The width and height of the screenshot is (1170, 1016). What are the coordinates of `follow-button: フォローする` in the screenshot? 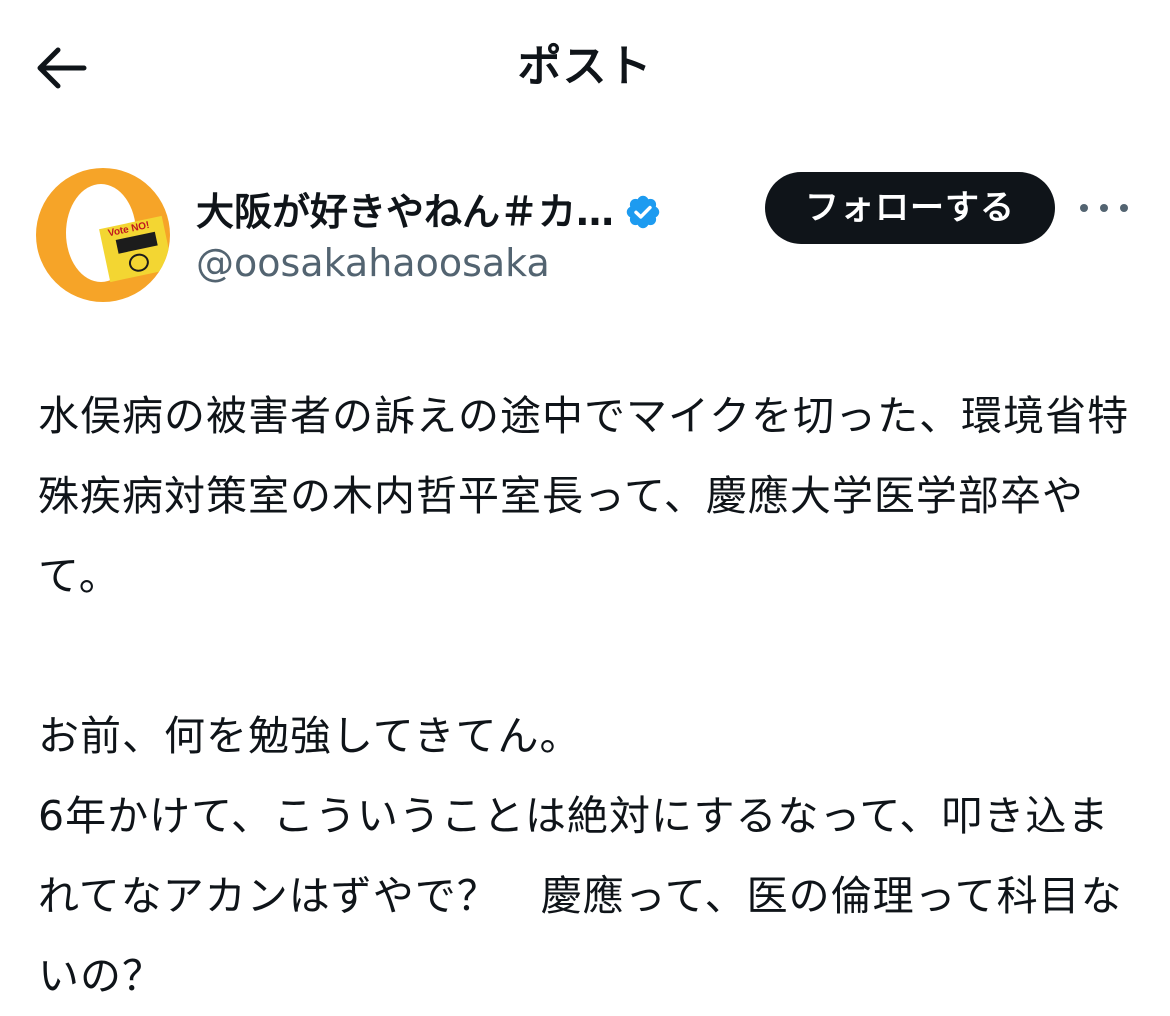 It's located at (910, 208).